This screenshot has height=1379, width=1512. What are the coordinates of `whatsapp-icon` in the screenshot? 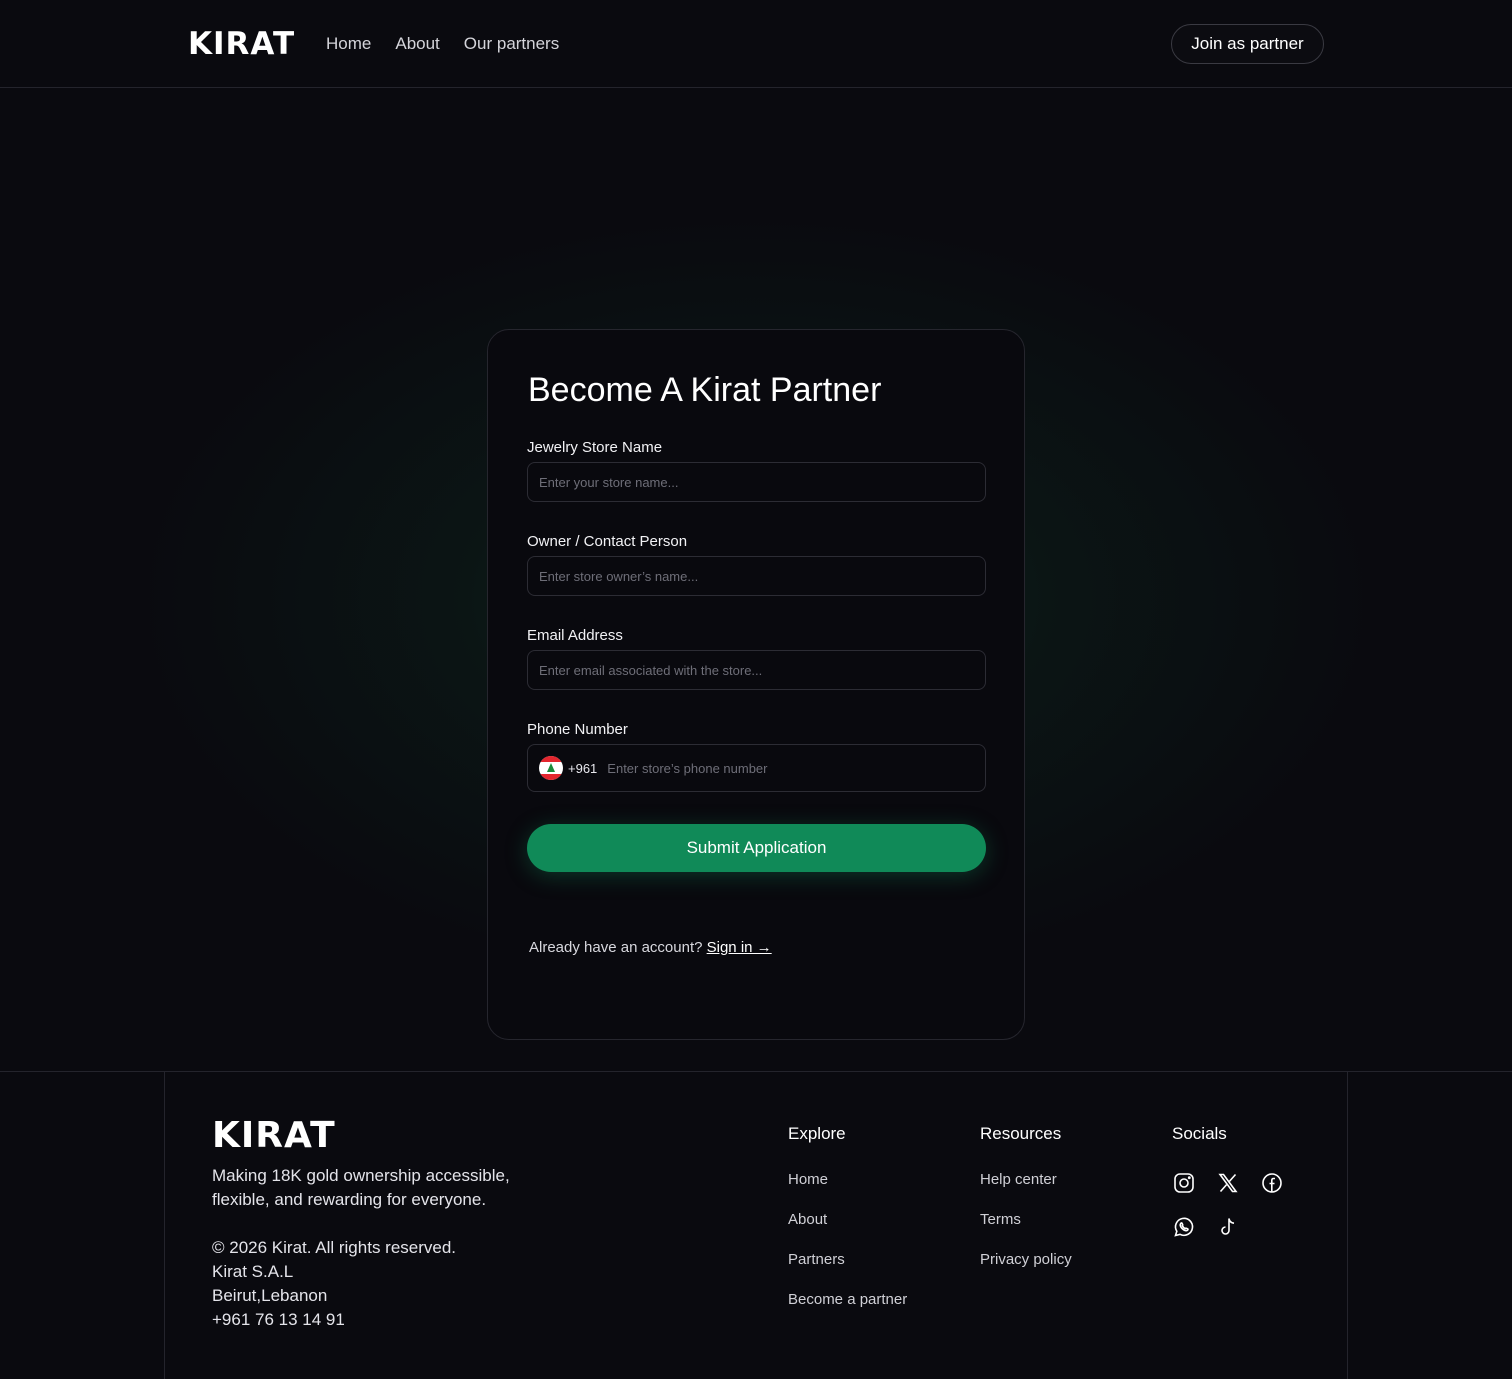 It's located at (1184, 1227).